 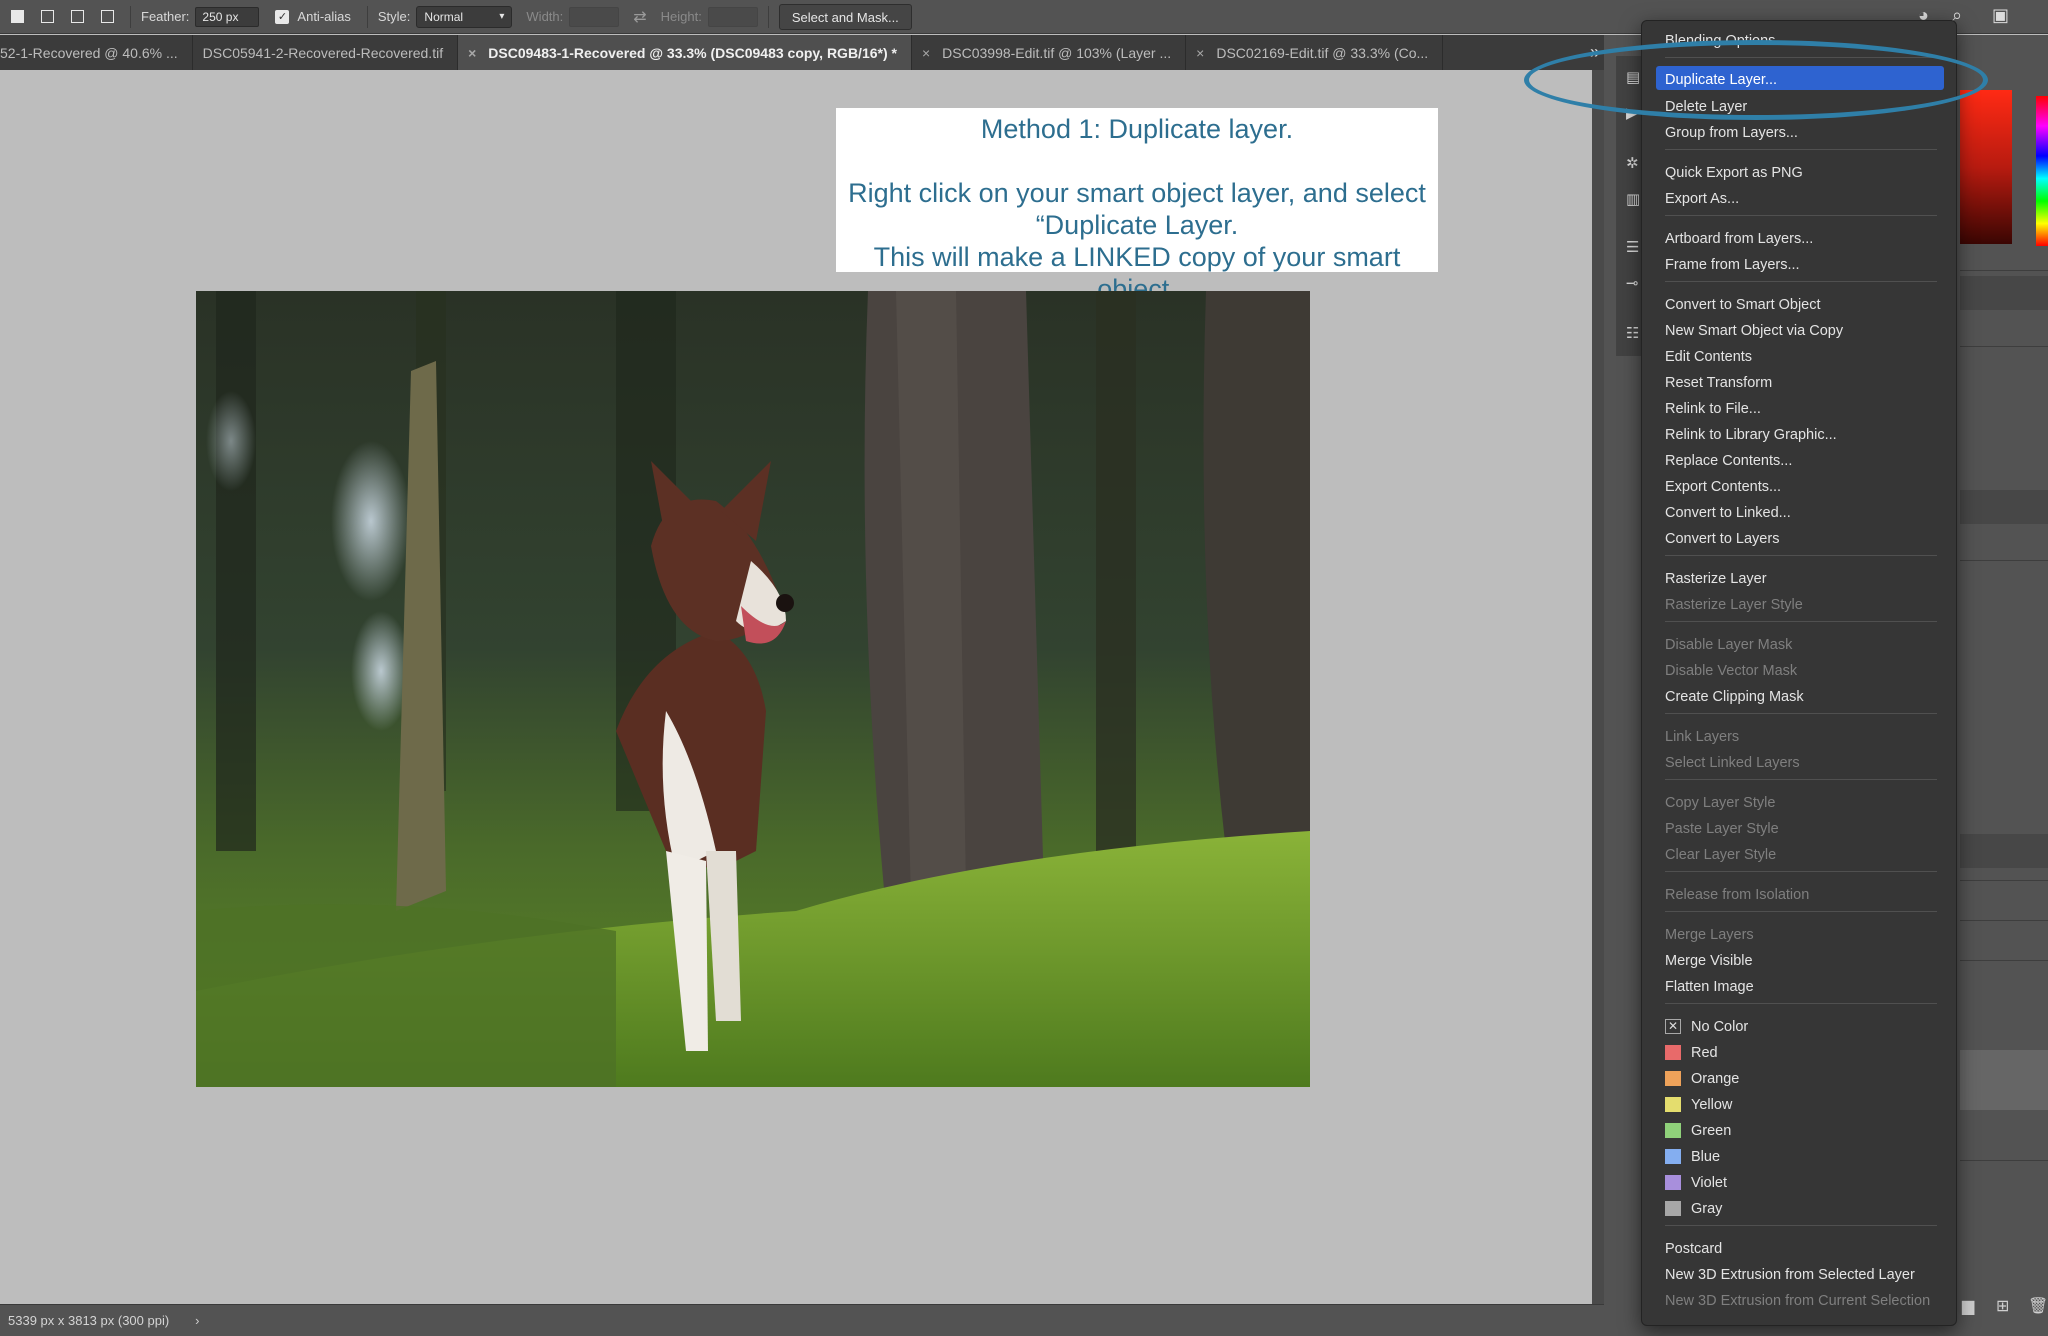 What do you see at coordinates (1800, 381) in the screenshot?
I see `menu-item-reset-transform: Reset Transform` at bounding box center [1800, 381].